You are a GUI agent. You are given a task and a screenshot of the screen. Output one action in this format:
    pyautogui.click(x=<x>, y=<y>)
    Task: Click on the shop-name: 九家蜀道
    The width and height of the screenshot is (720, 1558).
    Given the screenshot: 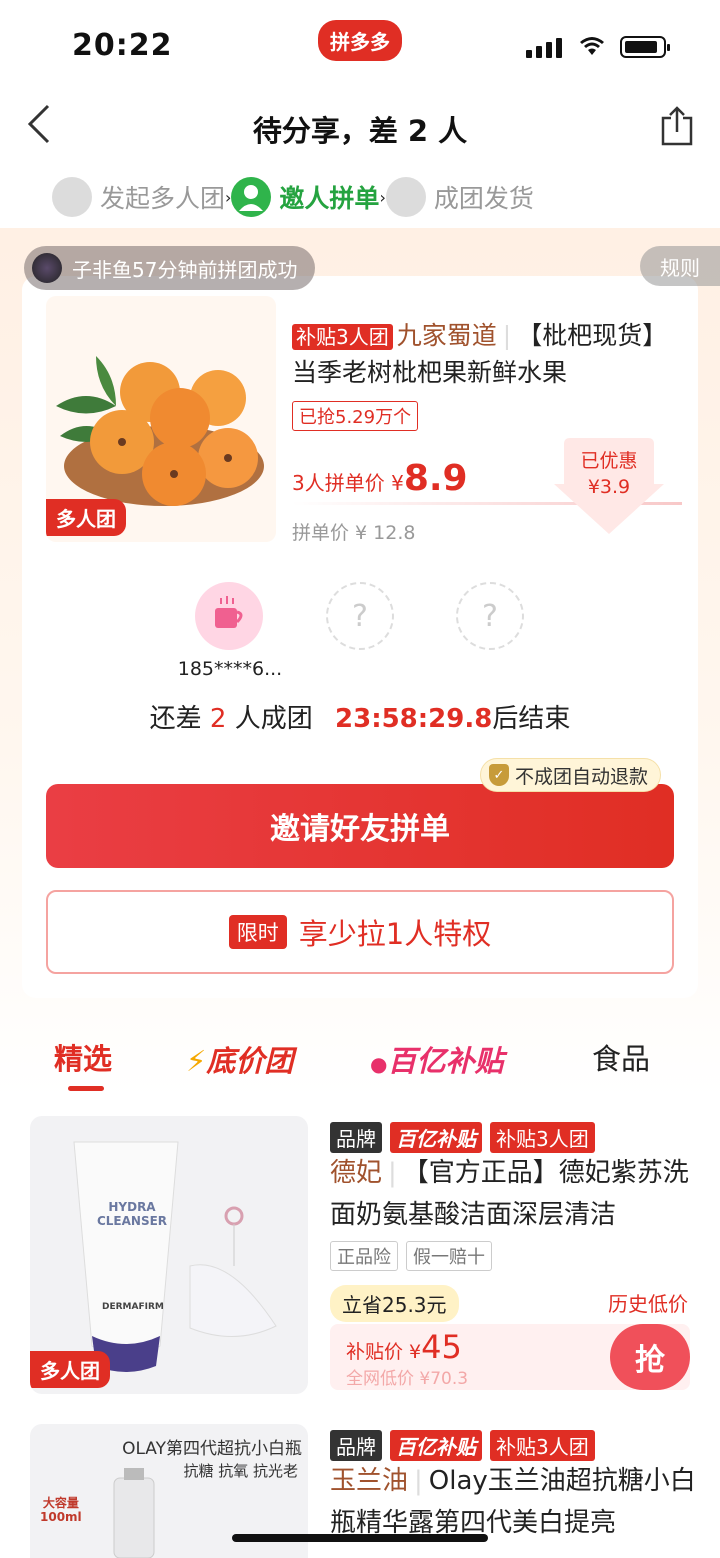 What is the action you would take?
    pyautogui.click(x=446, y=335)
    